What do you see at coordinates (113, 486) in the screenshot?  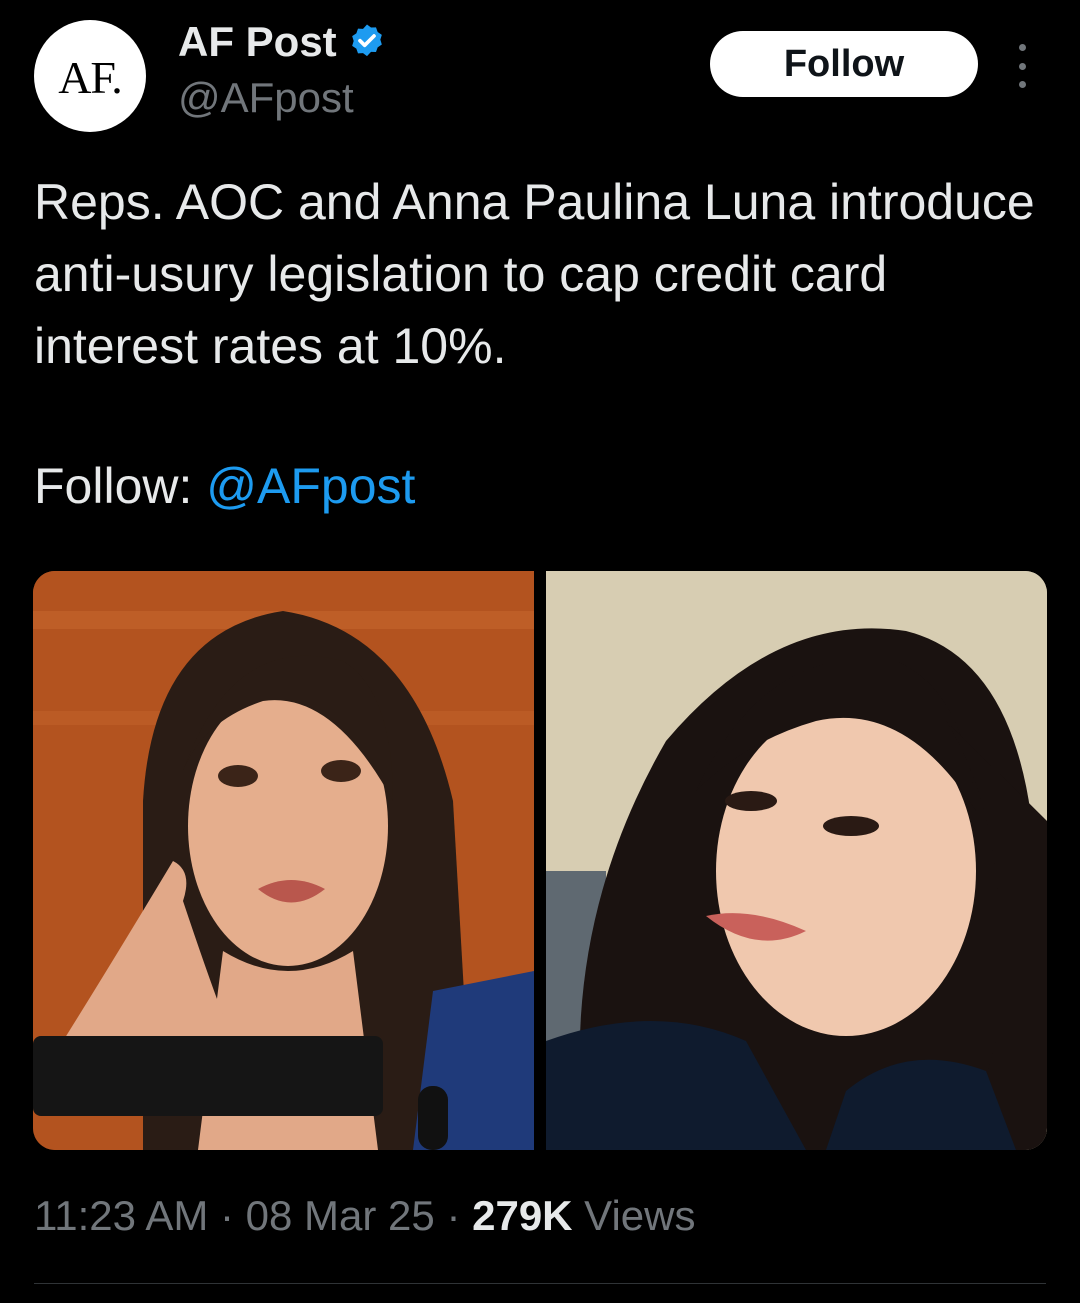 I see `follow-prefix: Follow:` at bounding box center [113, 486].